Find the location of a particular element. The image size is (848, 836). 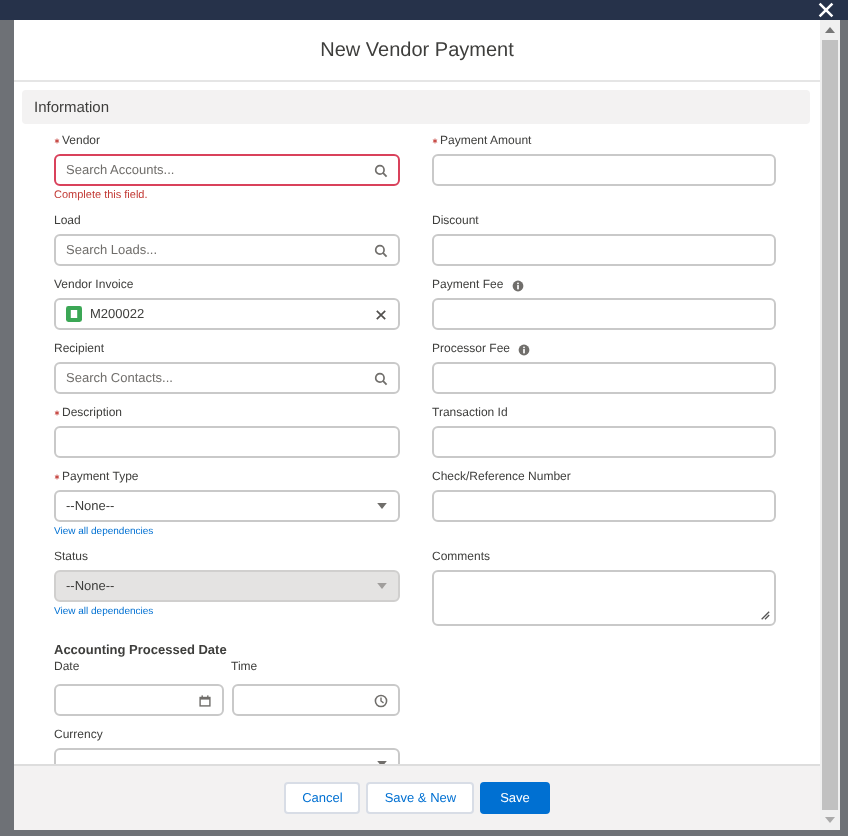

date-field is located at coordinates (138, 700).